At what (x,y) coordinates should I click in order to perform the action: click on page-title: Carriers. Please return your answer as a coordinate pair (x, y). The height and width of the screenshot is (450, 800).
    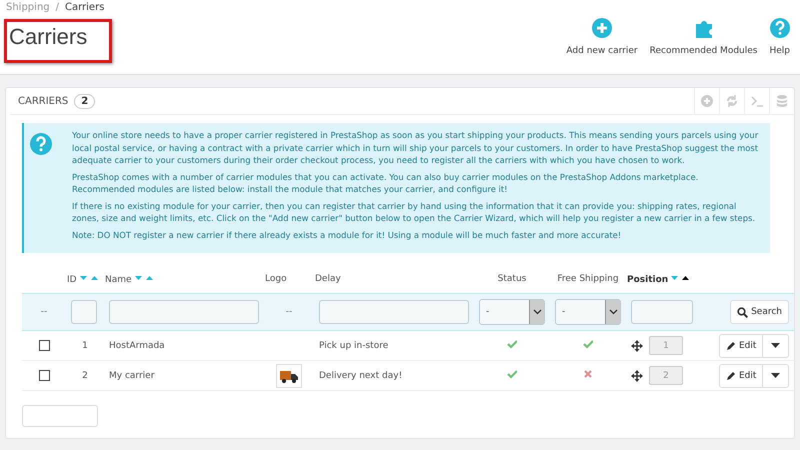
    Looking at the image, I should click on (58, 41).